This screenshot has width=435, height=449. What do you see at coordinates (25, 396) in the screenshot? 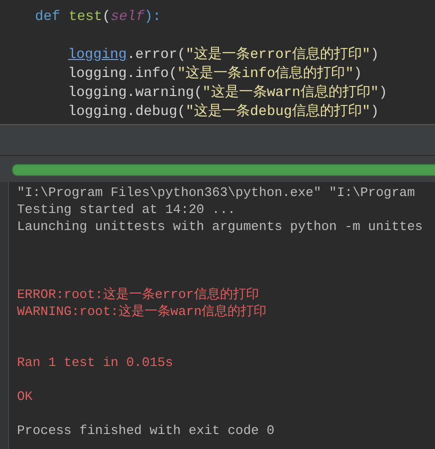
I see `console-line: OK` at bounding box center [25, 396].